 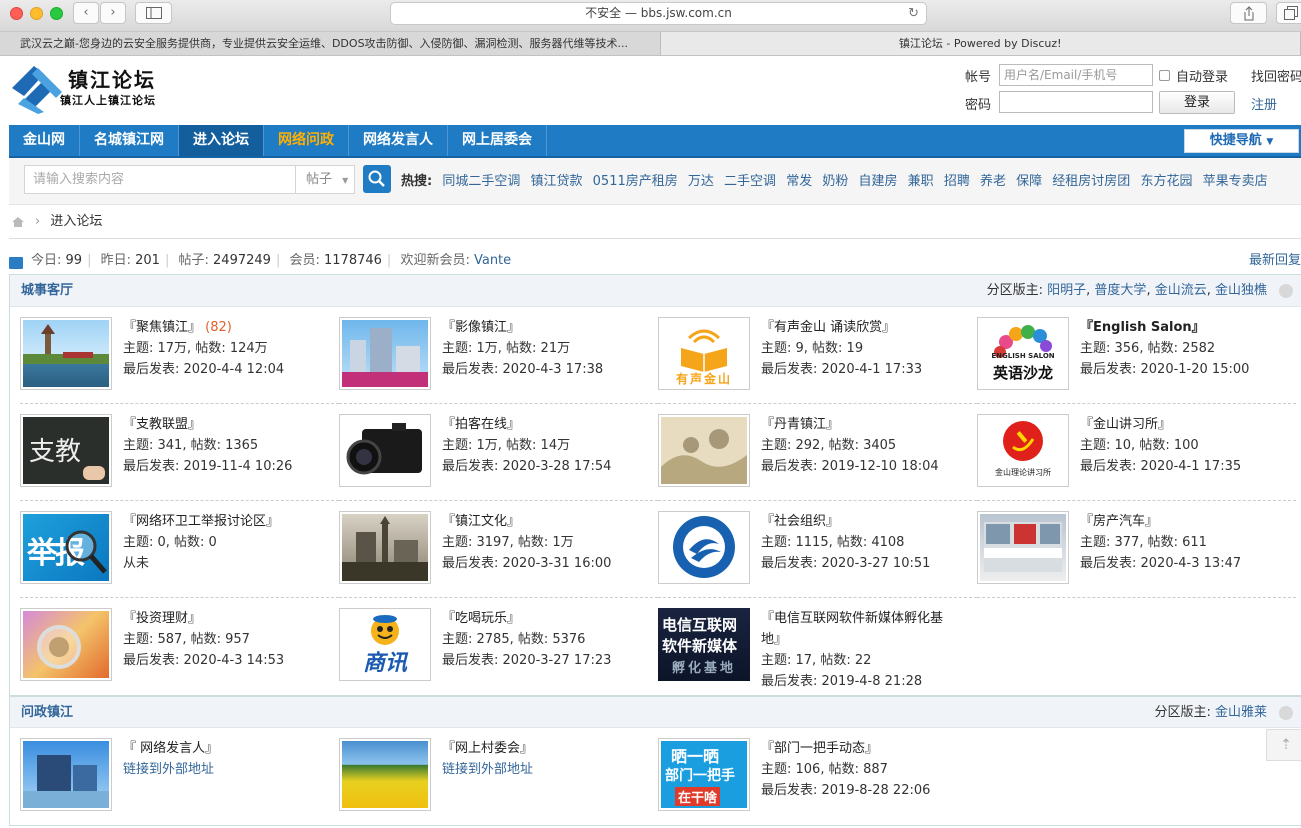 I want to click on nav-item-mingcheng: 名城镇江网, so click(x=129, y=140).